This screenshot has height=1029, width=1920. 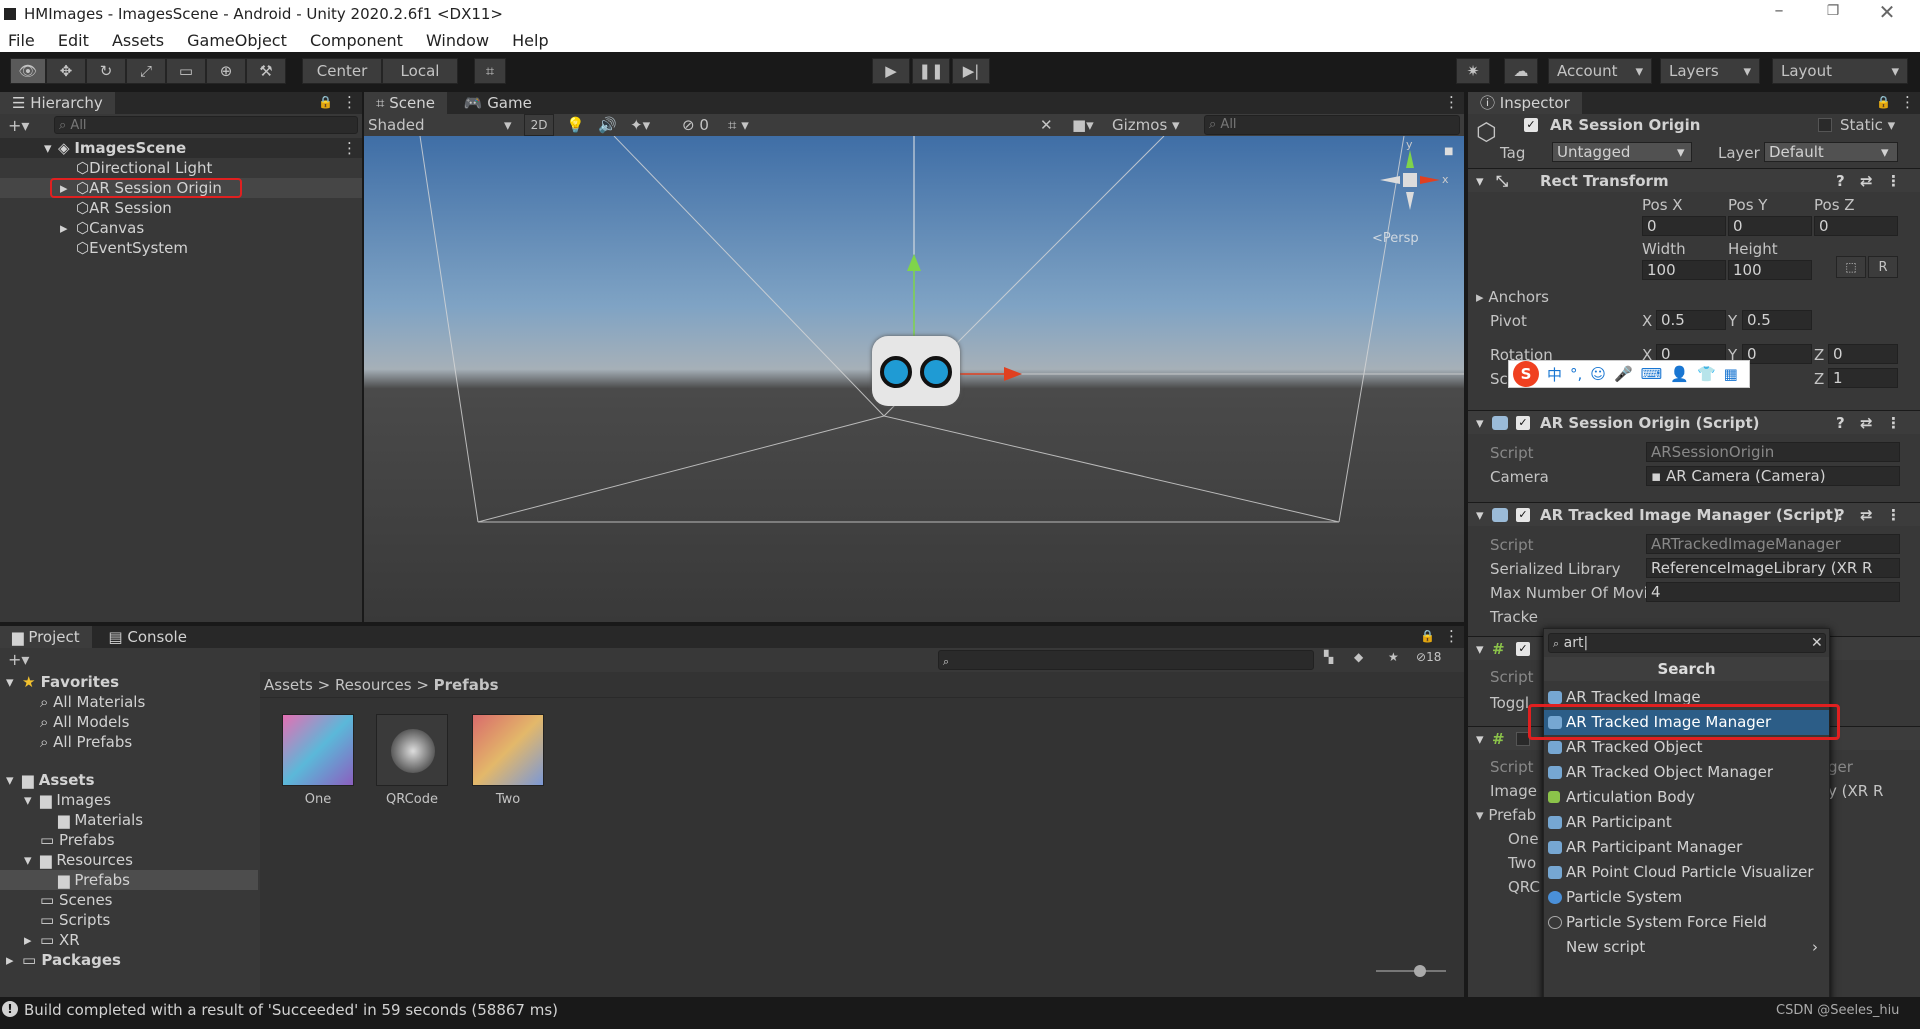 What do you see at coordinates (1684, 226) in the screenshot?
I see `posx-field: 0` at bounding box center [1684, 226].